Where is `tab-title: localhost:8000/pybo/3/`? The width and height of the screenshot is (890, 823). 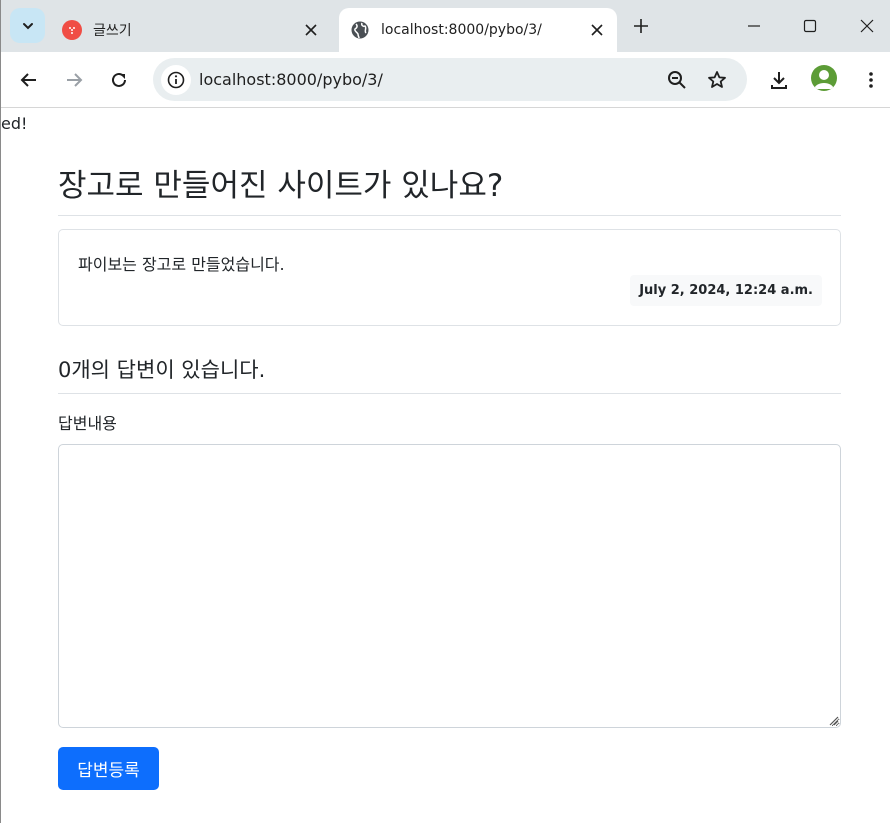
tab-title: localhost:8000/pybo/3/ is located at coordinates (461, 30).